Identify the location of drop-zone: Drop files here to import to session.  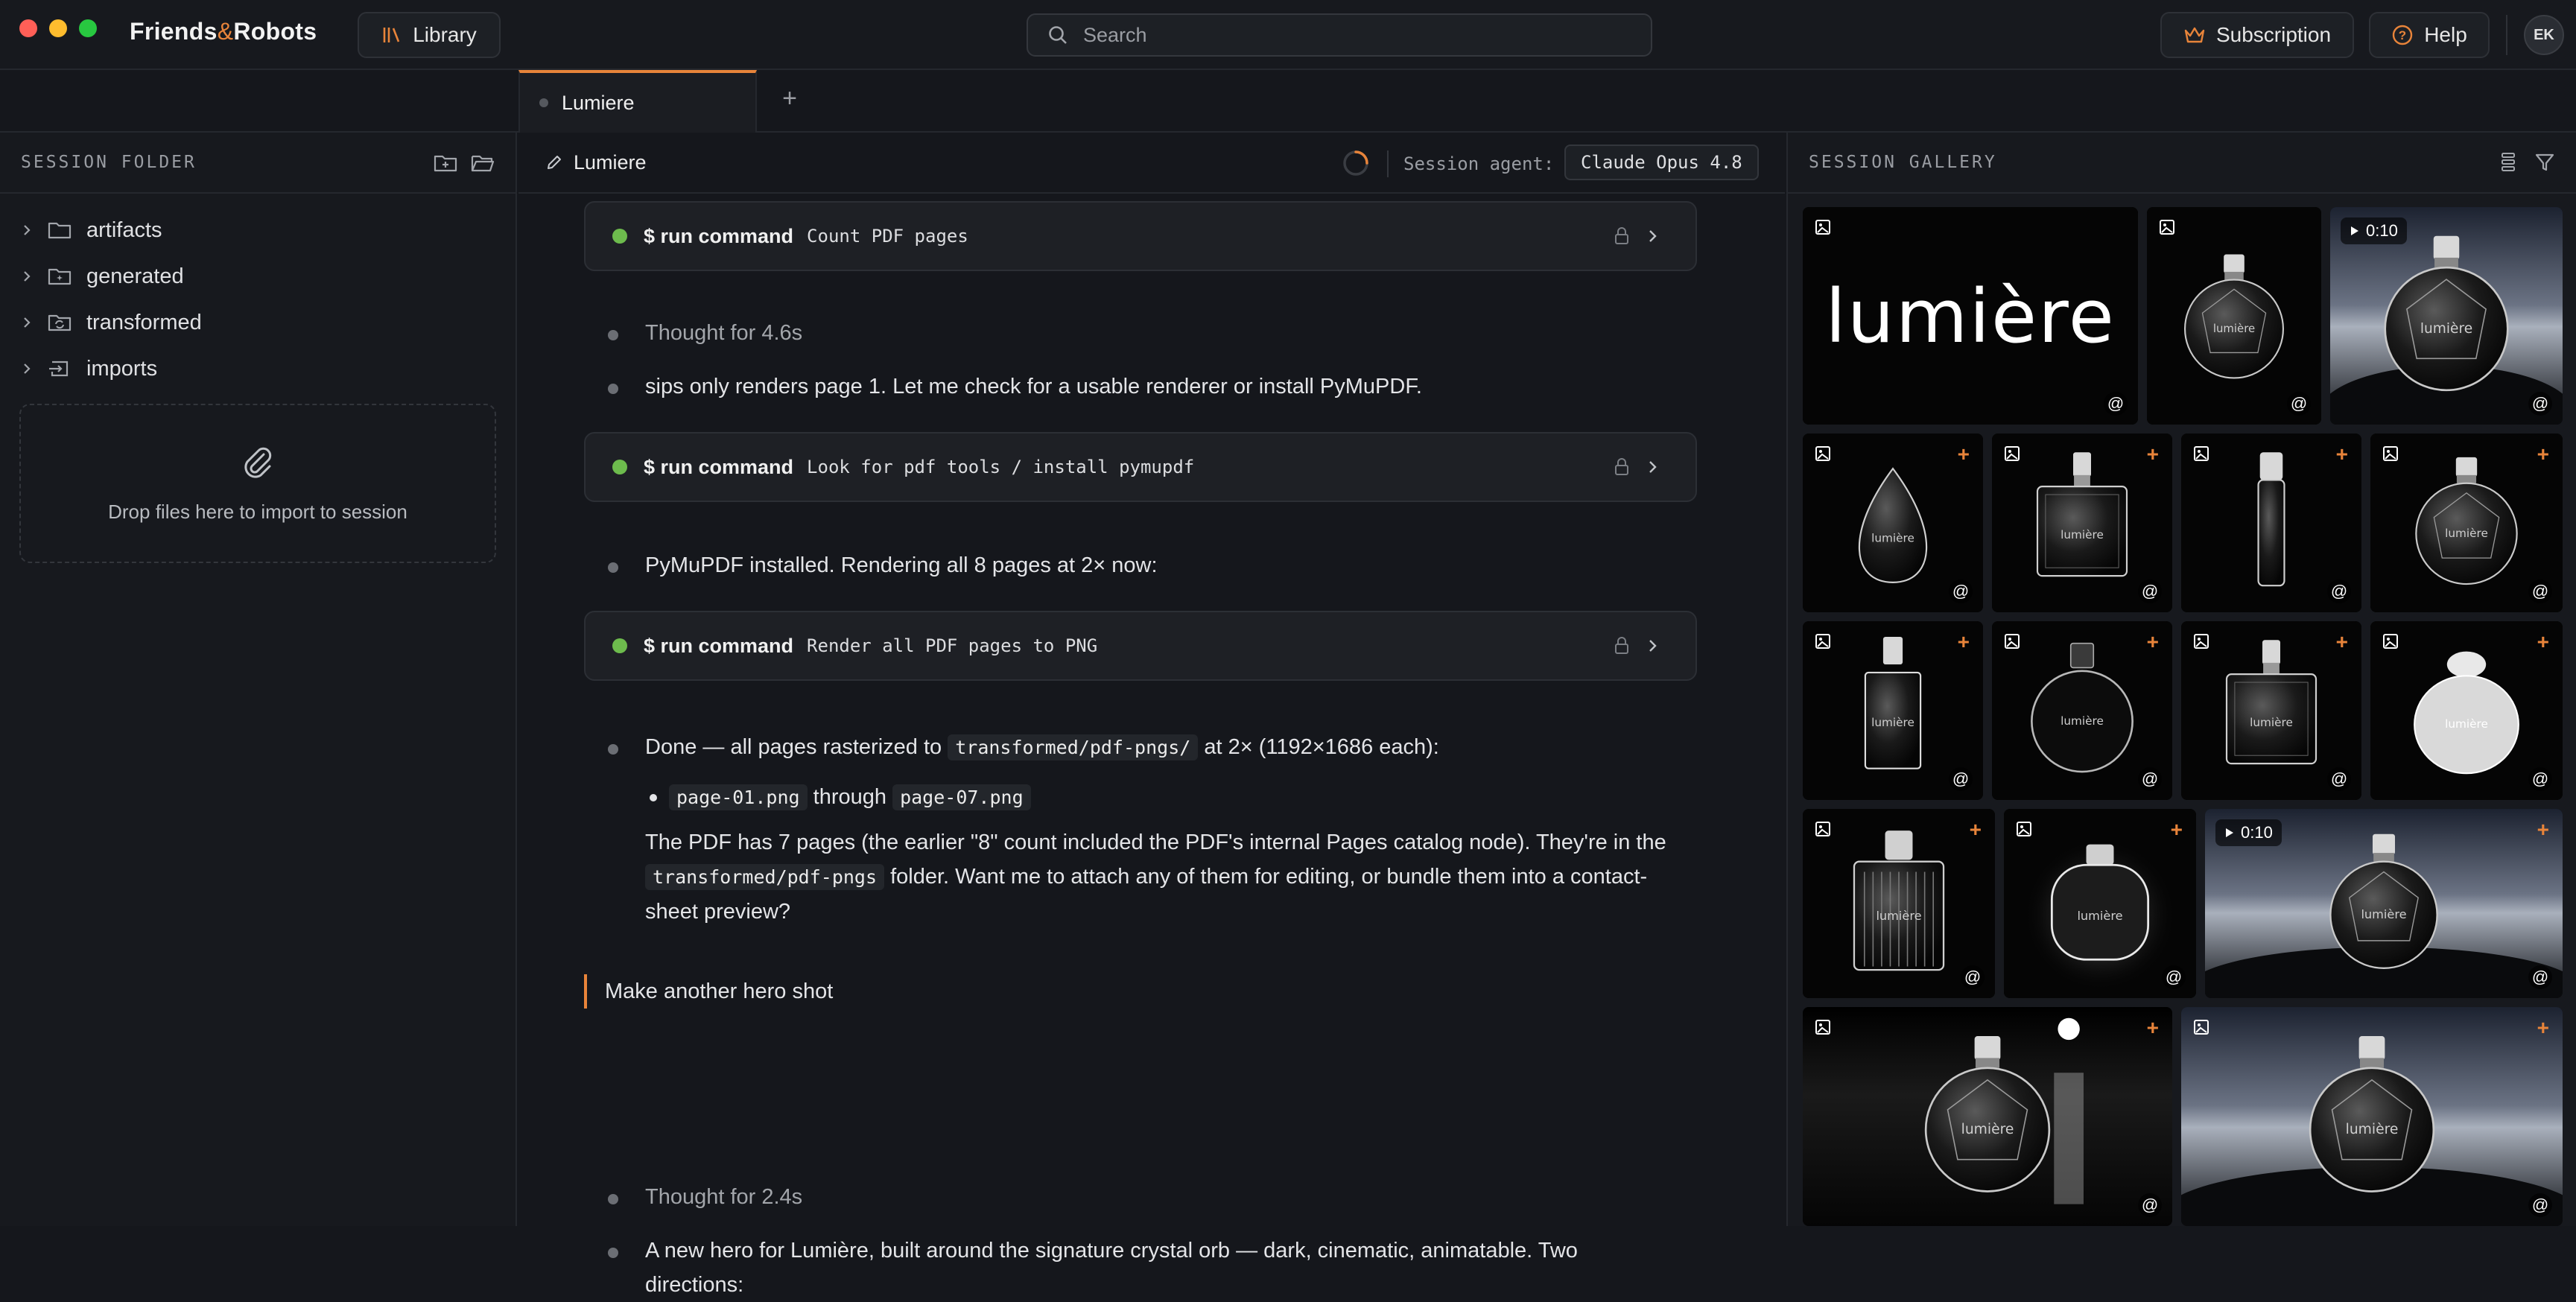
(258, 483).